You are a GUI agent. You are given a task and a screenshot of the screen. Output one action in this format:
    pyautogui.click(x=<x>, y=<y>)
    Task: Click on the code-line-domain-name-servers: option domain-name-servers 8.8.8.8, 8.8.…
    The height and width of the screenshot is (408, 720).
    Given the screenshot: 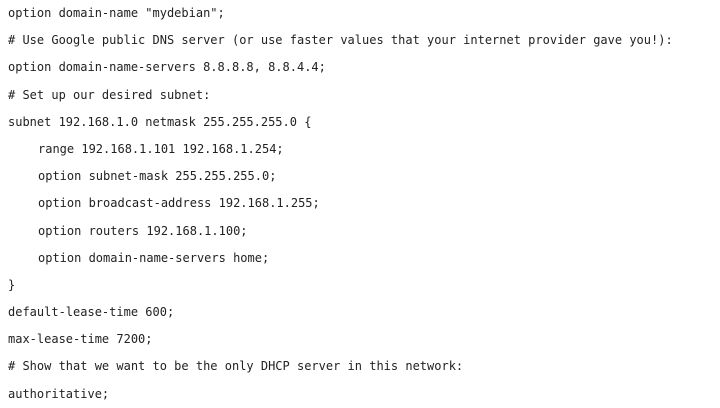 What is the action you would take?
    pyautogui.click(x=167, y=67)
    